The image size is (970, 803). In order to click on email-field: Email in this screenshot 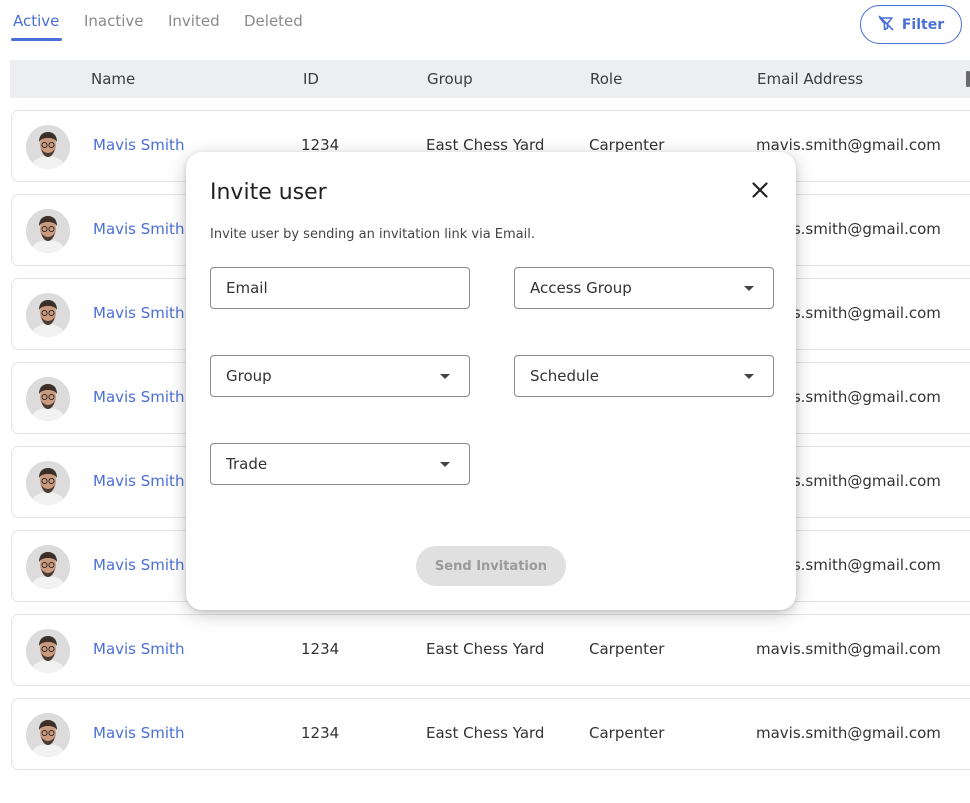, I will do `click(340, 288)`.